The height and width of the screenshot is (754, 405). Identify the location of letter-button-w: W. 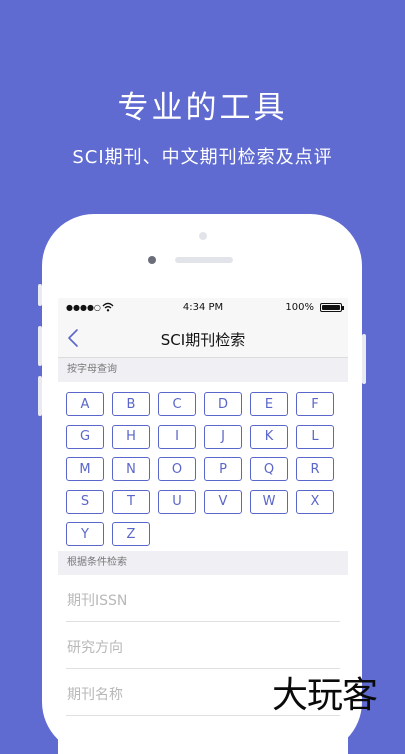
(269, 501).